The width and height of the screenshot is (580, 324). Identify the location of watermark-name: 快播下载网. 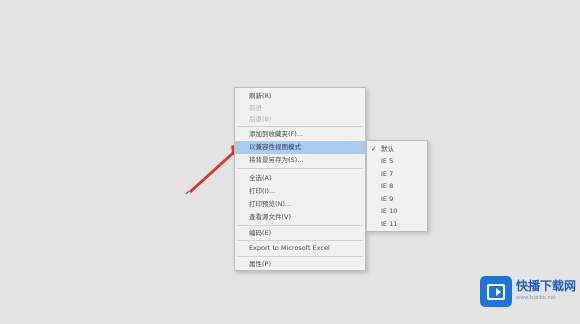
(546, 286).